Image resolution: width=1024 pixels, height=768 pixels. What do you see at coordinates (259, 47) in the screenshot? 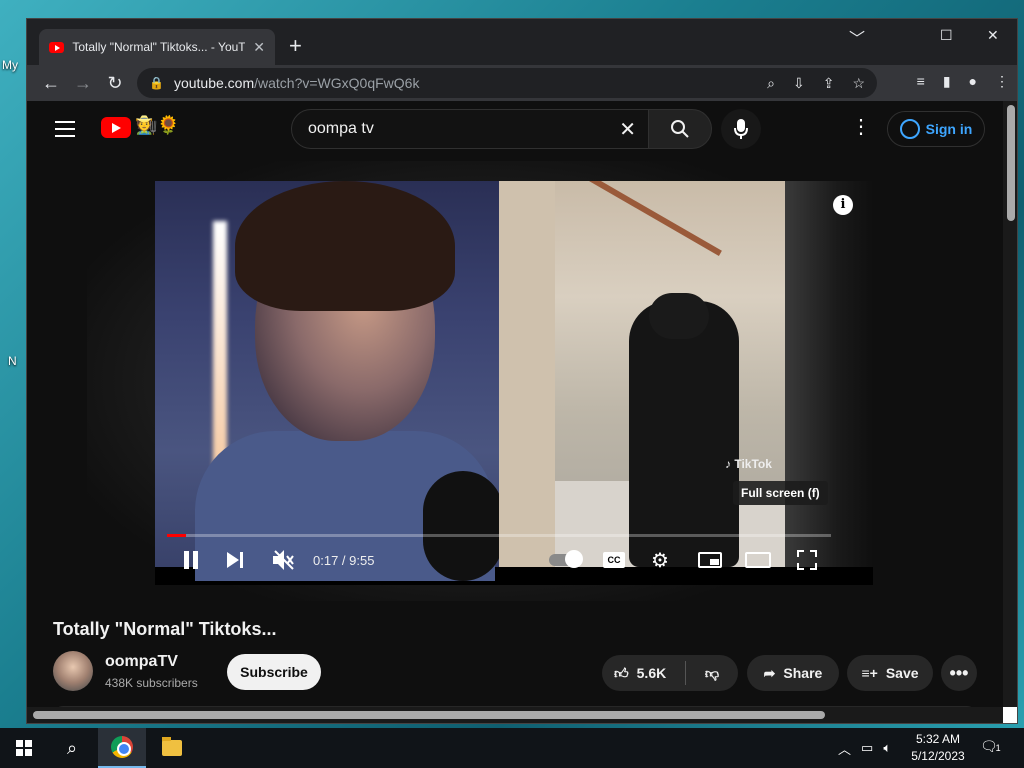
I see `tab-close-icon: ✕` at bounding box center [259, 47].